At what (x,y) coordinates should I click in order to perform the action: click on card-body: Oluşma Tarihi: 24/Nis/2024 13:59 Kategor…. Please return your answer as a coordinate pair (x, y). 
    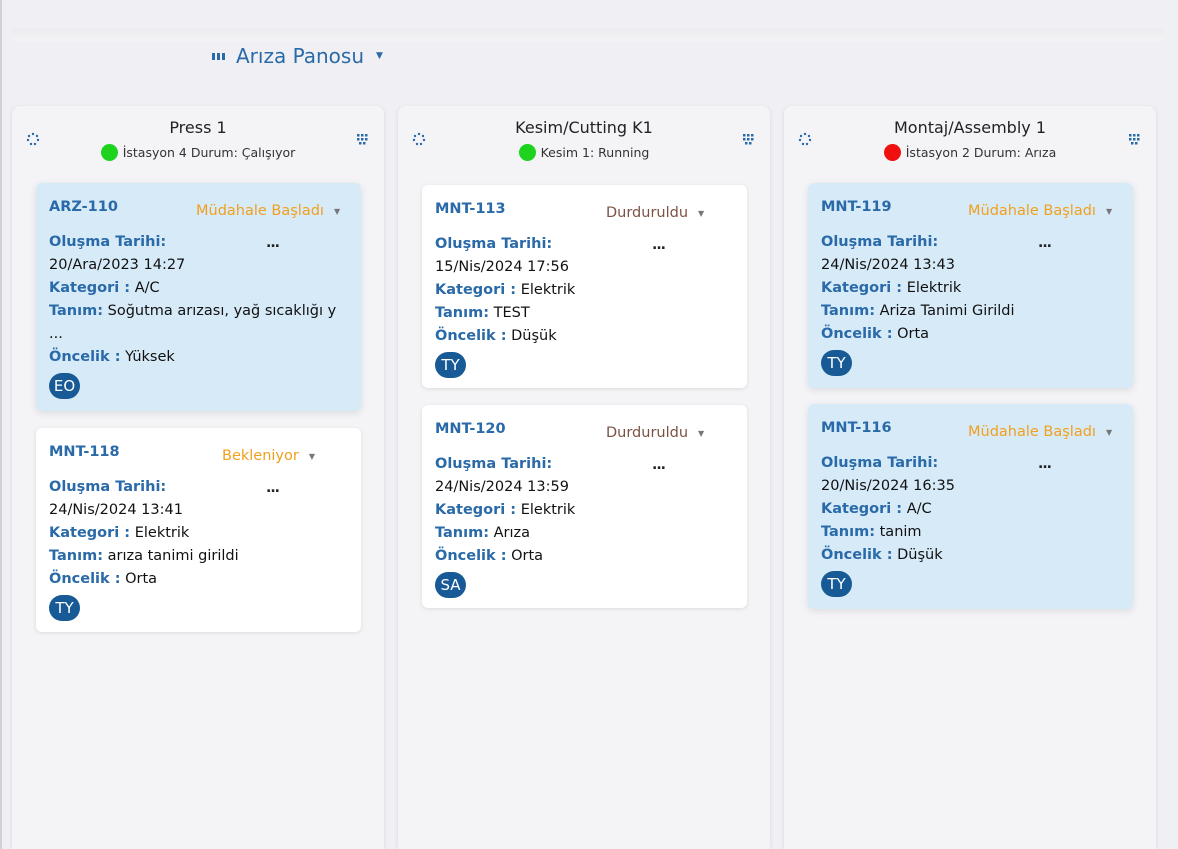
    Looking at the image, I should click on (585, 525).